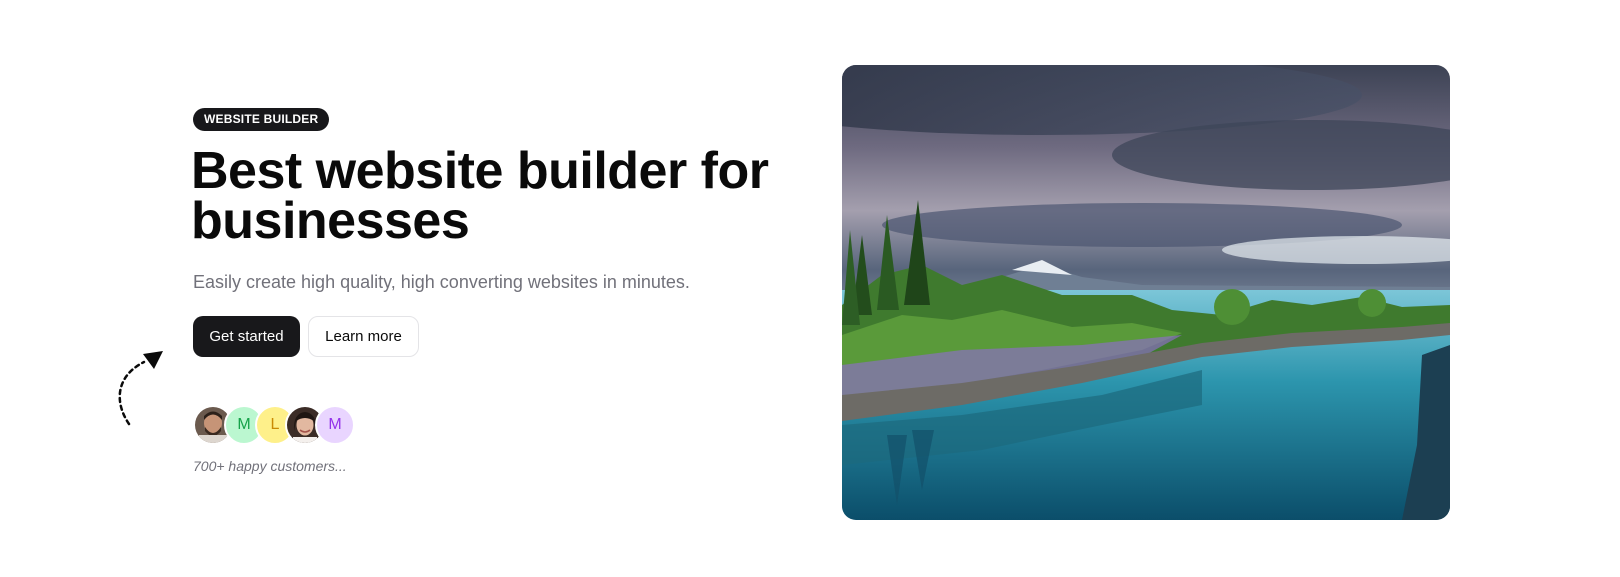 This screenshot has width=1620, height=577. What do you see at coordinates (140, 388) in the screenshot?
I see `curved-arrow-icon` at bounding box center [140, 388].